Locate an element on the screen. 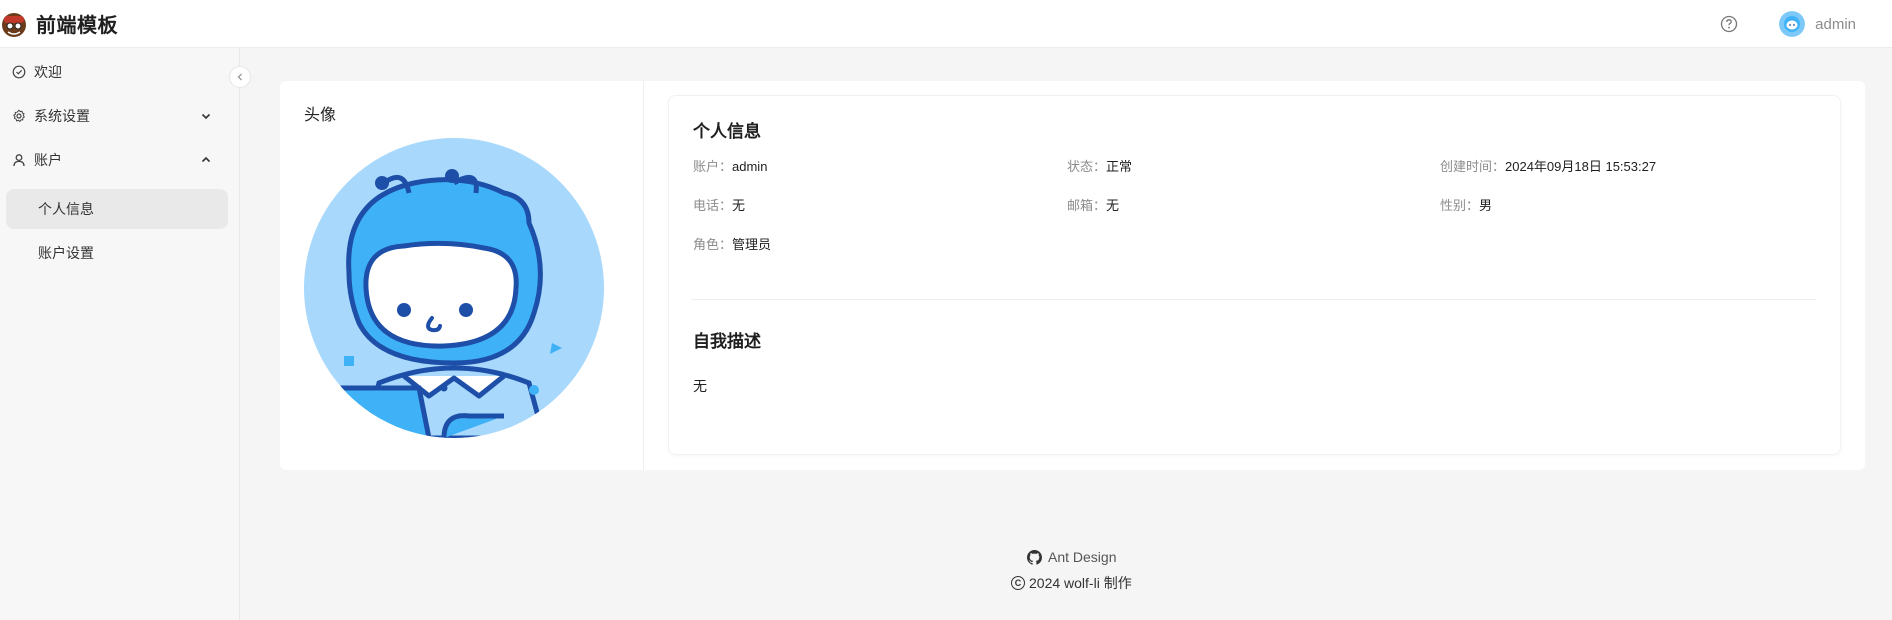 This screenshot has height=620, width=1892. sidebar-item-label: 欢迎 is located at coordinates (48, 72).